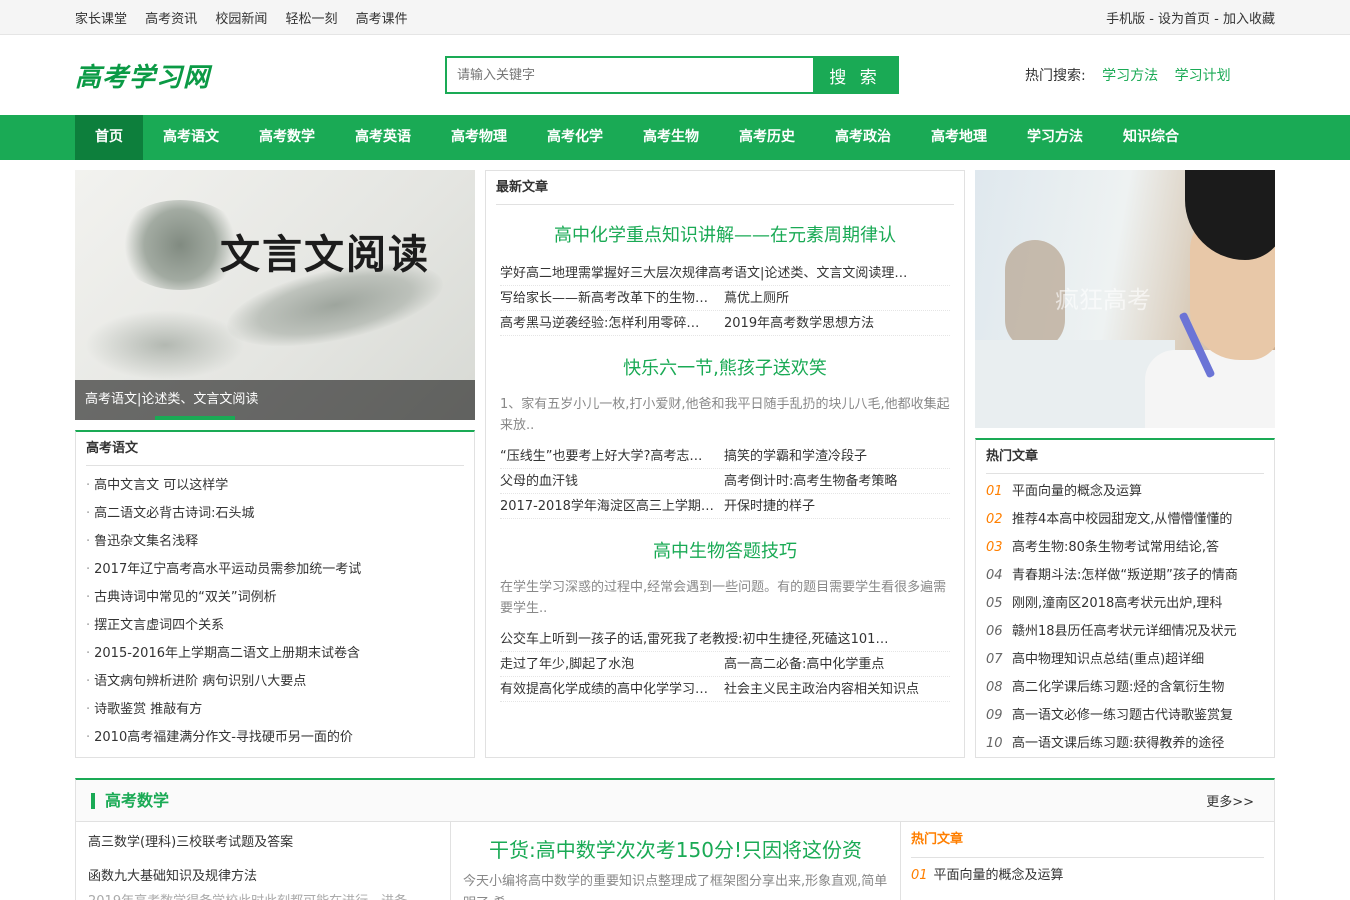 This screenshot has width=1350, height=900. What do you see at coordinates (994, 715) in the screenshot?
I see `rank-number: 09` at bounding box center [994, 715].